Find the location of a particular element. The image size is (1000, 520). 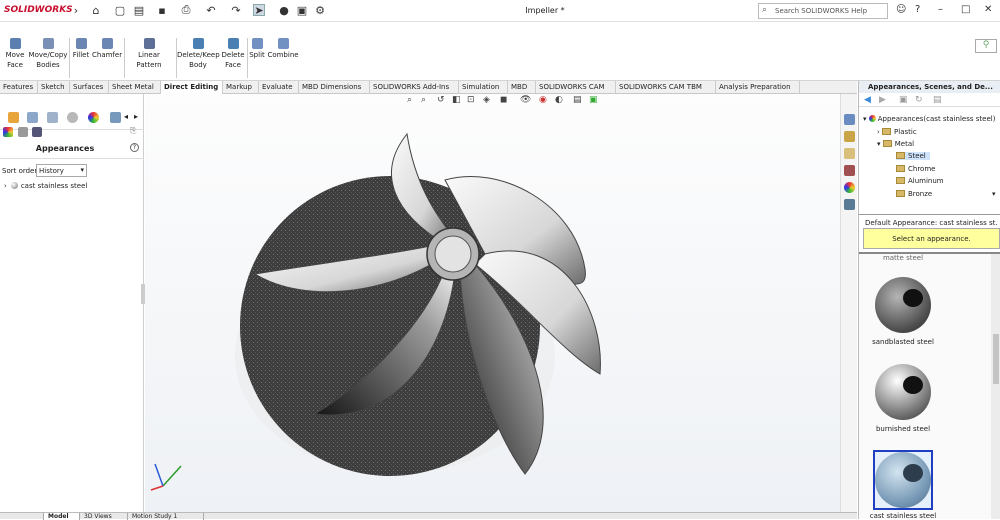

cam-manager-icon is located at coordinates (115, 117).